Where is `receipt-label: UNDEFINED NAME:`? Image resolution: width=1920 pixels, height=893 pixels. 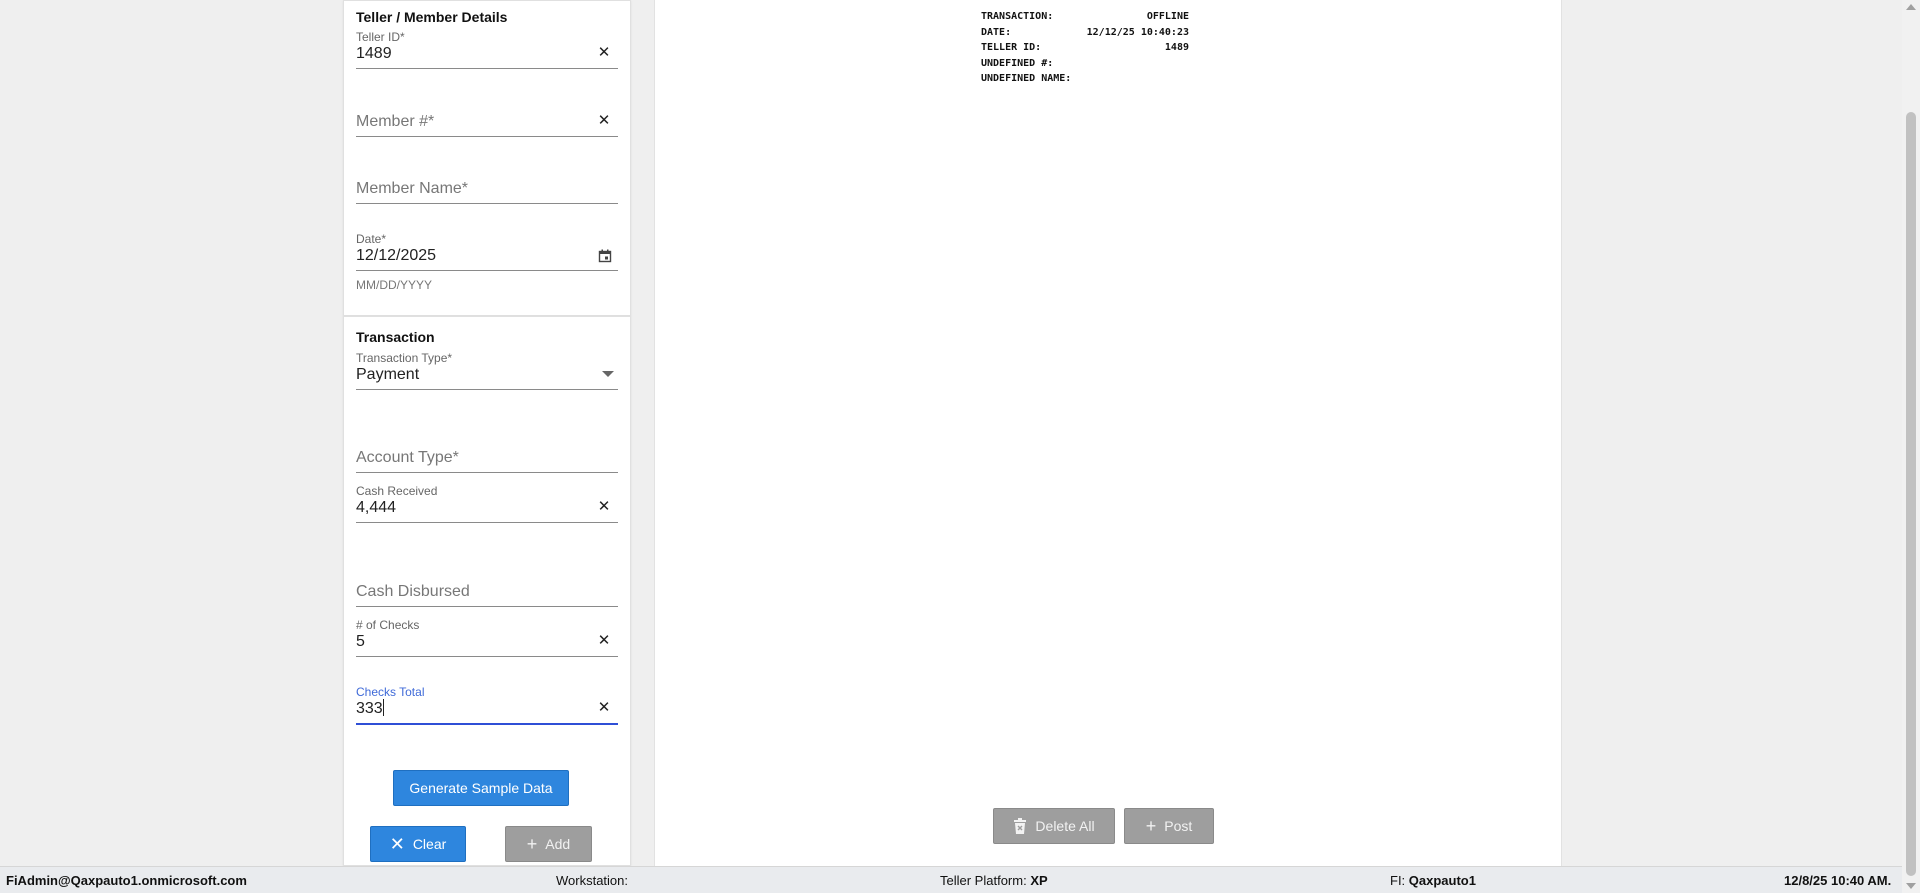 receipt-label: UNDEFINED NAME: is located at coordinates (1026, 78).